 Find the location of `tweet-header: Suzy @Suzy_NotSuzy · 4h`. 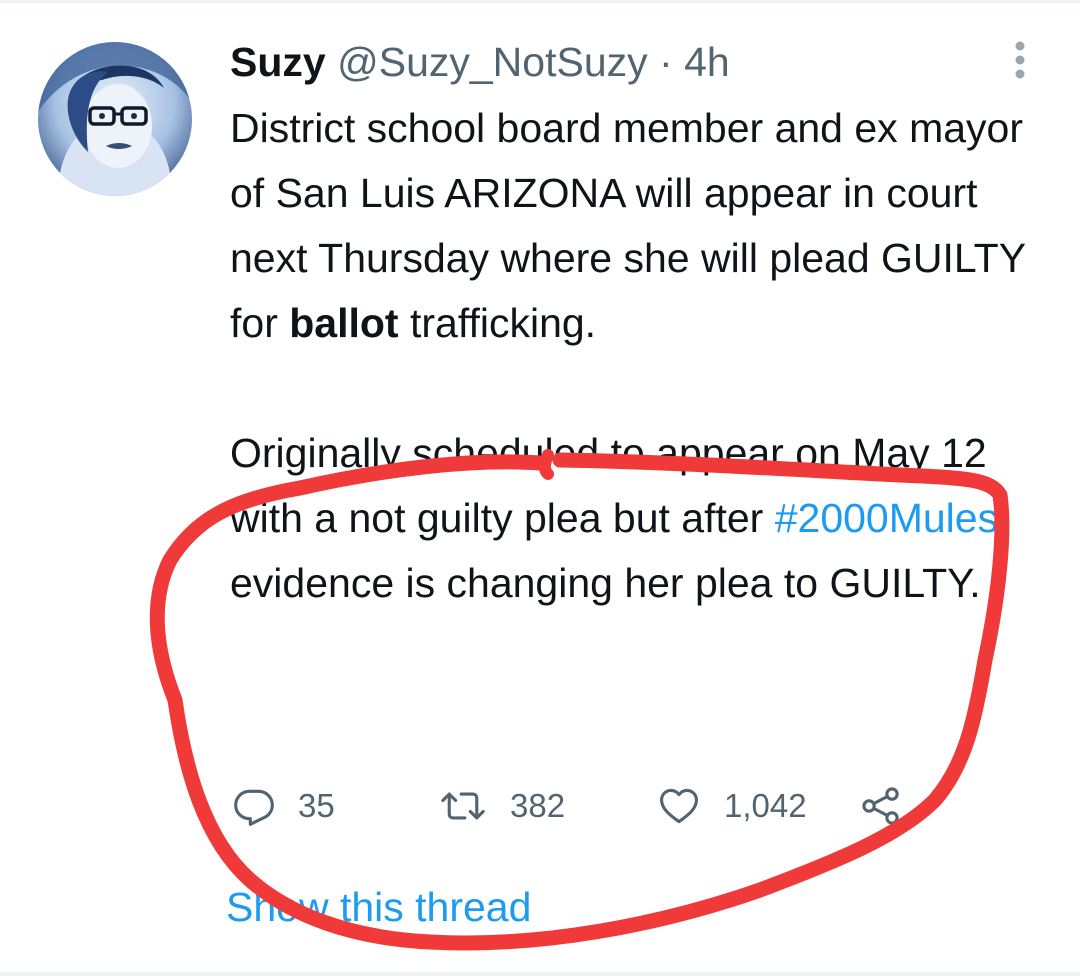

tweet-header: Suzy @Suzy_NotSuzy · 4h is located at coordinates (480, 62).